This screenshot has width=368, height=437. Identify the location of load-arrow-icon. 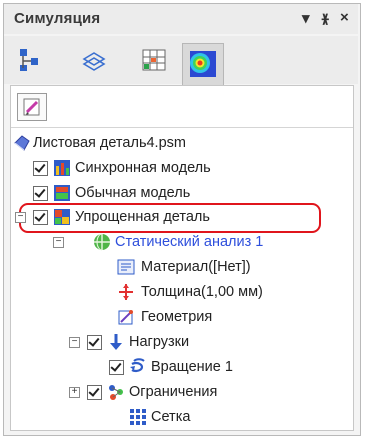
(116, 342).